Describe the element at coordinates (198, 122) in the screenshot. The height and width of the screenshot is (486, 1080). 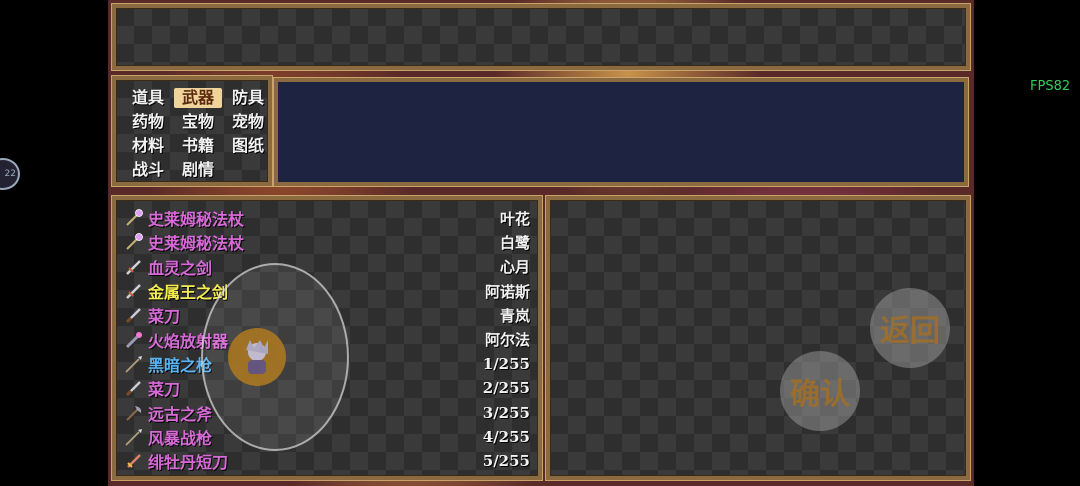
I see `category-tab: 宝物` at that location.